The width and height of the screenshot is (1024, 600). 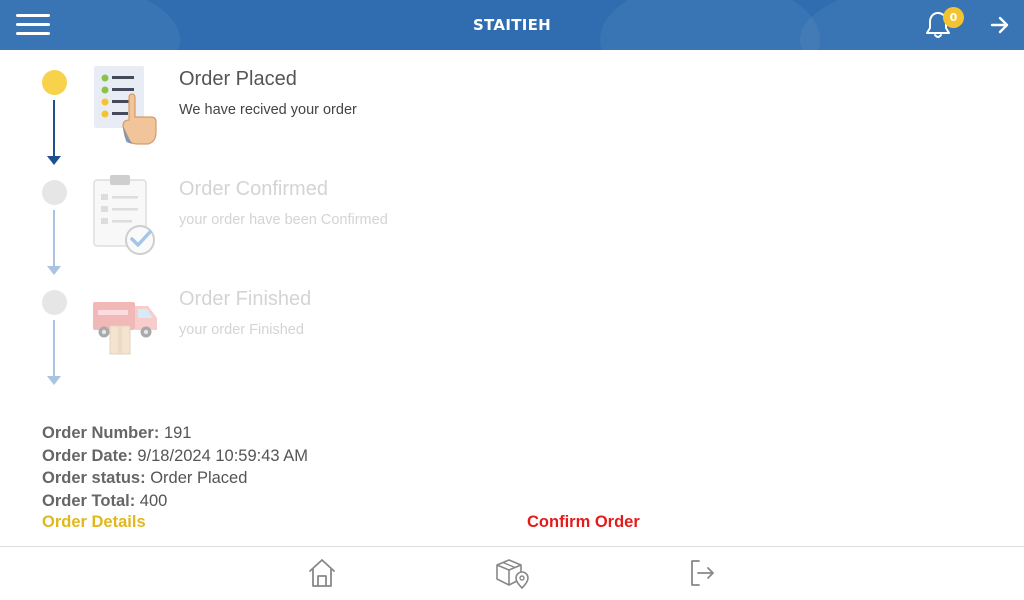 I want to click on arrow-right-icon, so click(x=1000, y=25).